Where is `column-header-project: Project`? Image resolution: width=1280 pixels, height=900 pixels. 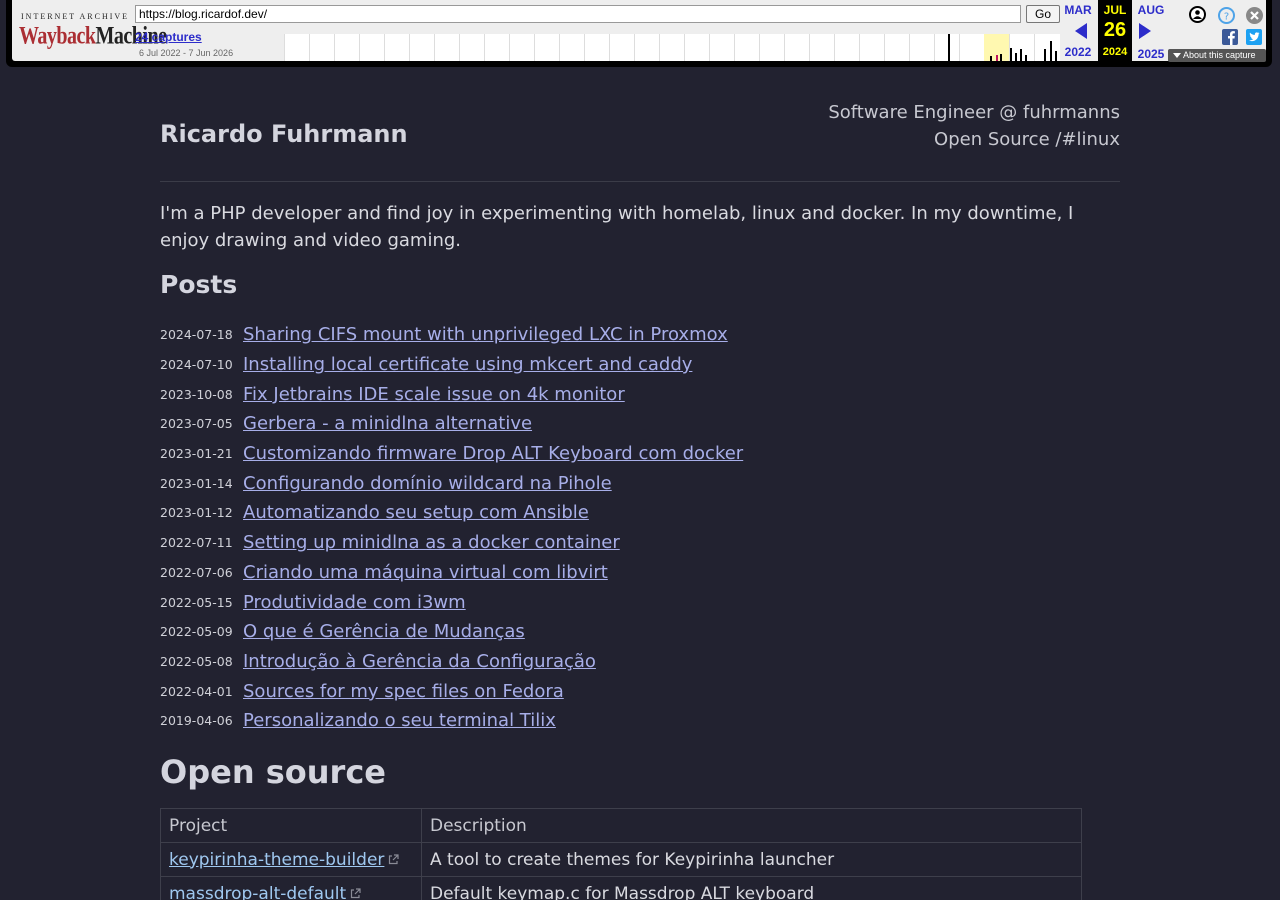
column-header-project: Project is located at coordinates (291, 825).